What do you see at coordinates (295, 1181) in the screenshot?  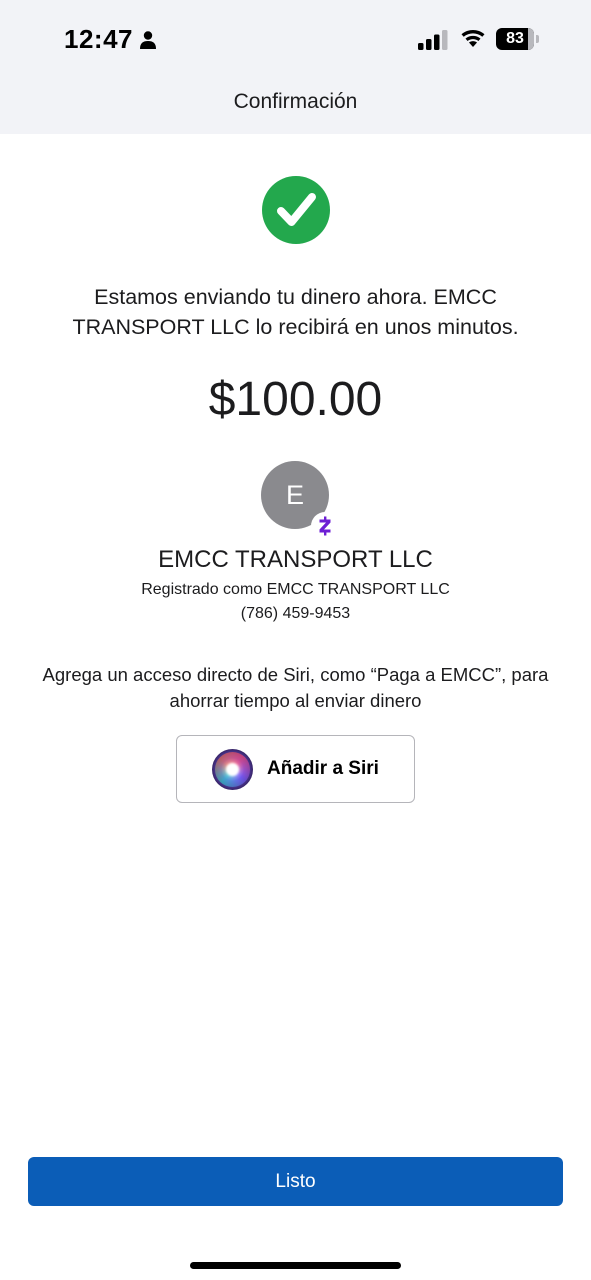 I see `done-button: Listo` at bounding box center [295, 1181].